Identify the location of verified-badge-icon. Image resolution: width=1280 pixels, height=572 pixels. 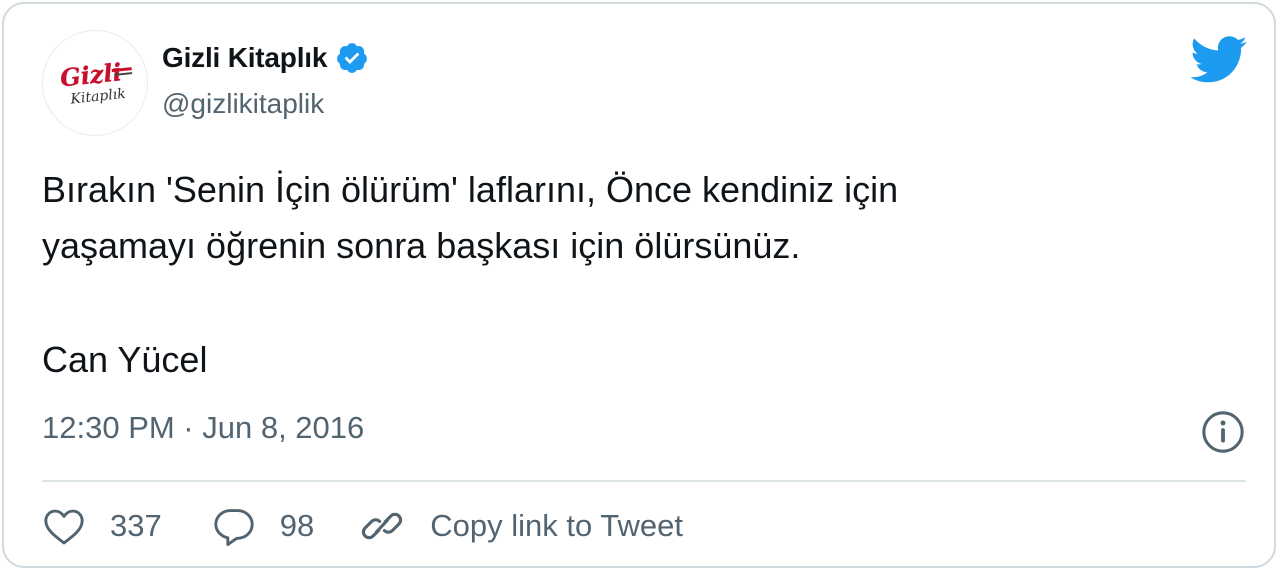
(352, 58).